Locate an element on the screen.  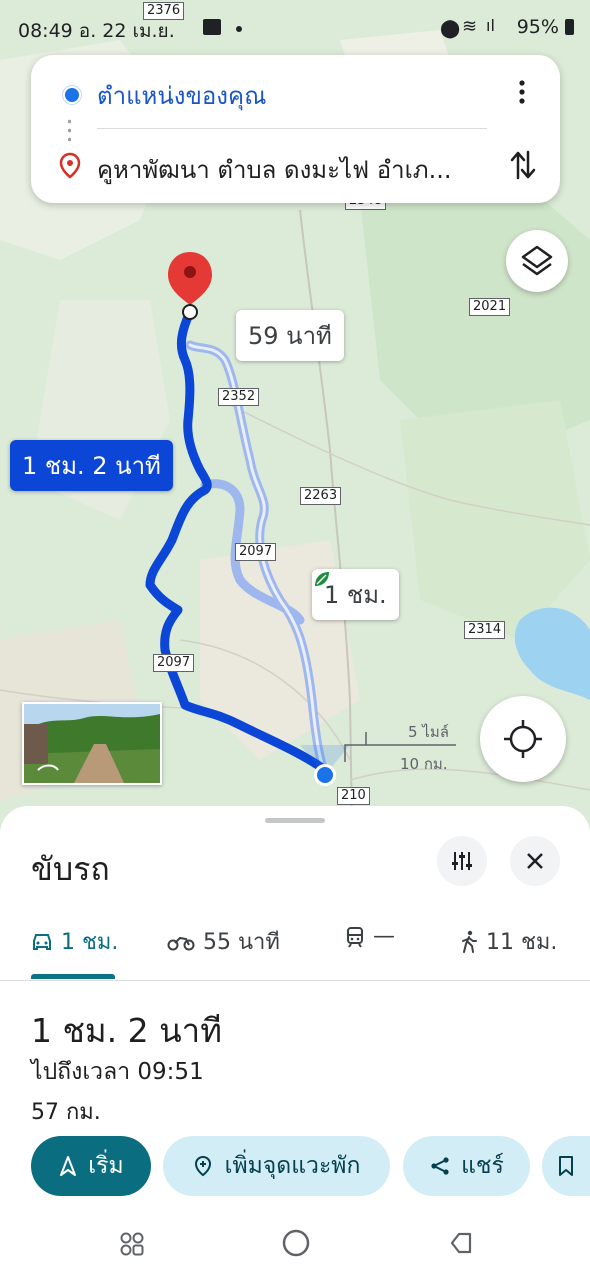
current-location-dot is located at coordinates (325, 765).